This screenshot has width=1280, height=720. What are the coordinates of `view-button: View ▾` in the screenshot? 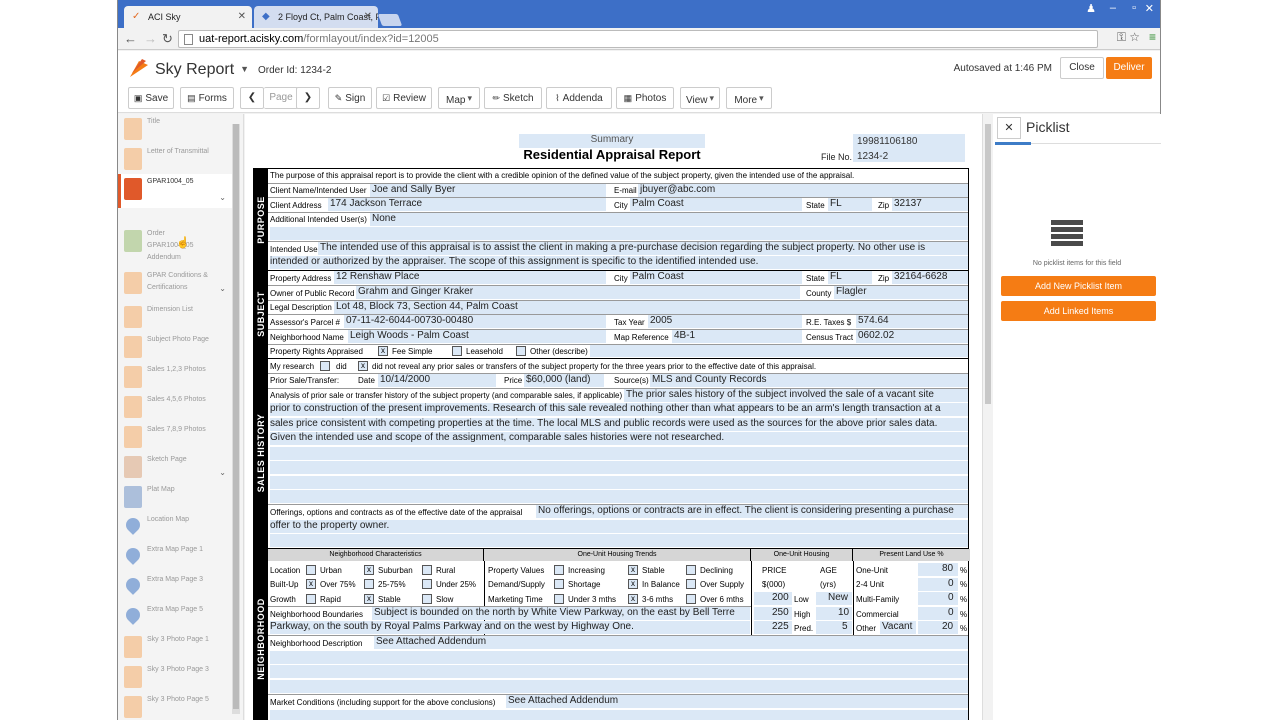 It's located at (700, 98).